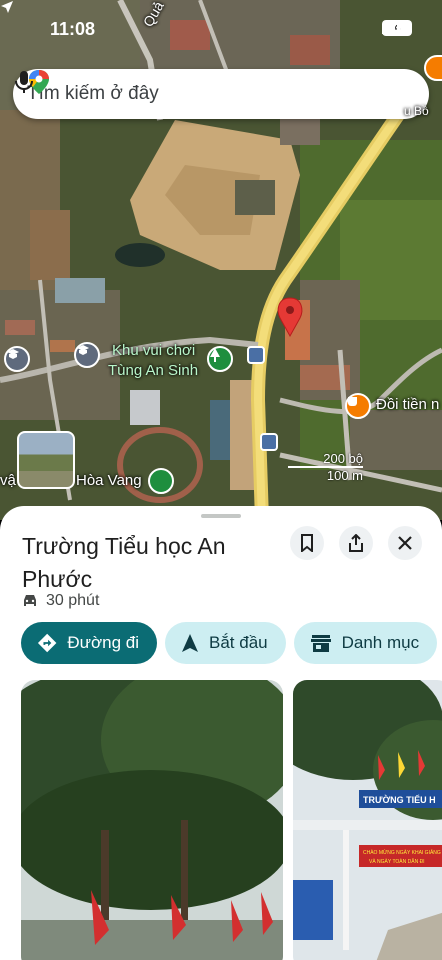 This screenshot has width=442, height=960. Describe the element at coordinates (124, 562) in the screenshot. I see `place-title: Trường Tiểu học An Phước` at that location.